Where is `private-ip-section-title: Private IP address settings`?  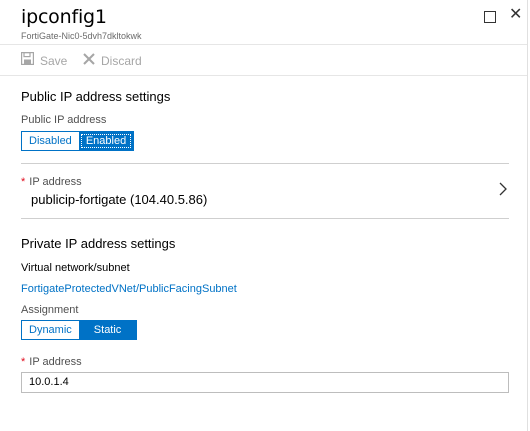 private-ip-section-title: Private IP address settings is located at coordinates (98, 243).